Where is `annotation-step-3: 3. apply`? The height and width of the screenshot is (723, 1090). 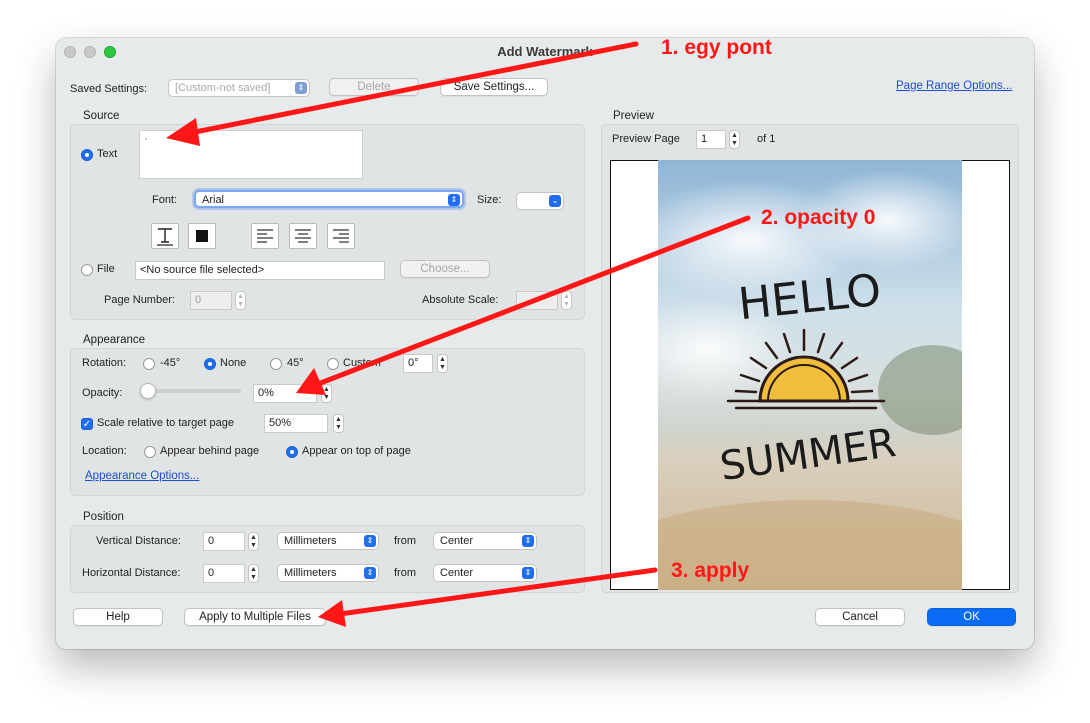 annotation-step-3: 3. apply is located at coordinates (710, 570).